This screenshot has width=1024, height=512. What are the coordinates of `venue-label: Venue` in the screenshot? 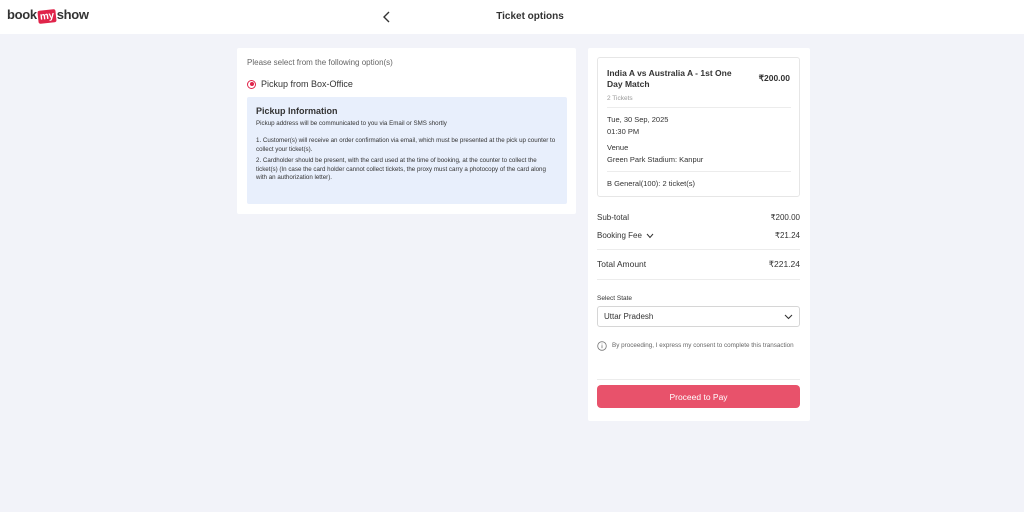 It's located at (618, 147).